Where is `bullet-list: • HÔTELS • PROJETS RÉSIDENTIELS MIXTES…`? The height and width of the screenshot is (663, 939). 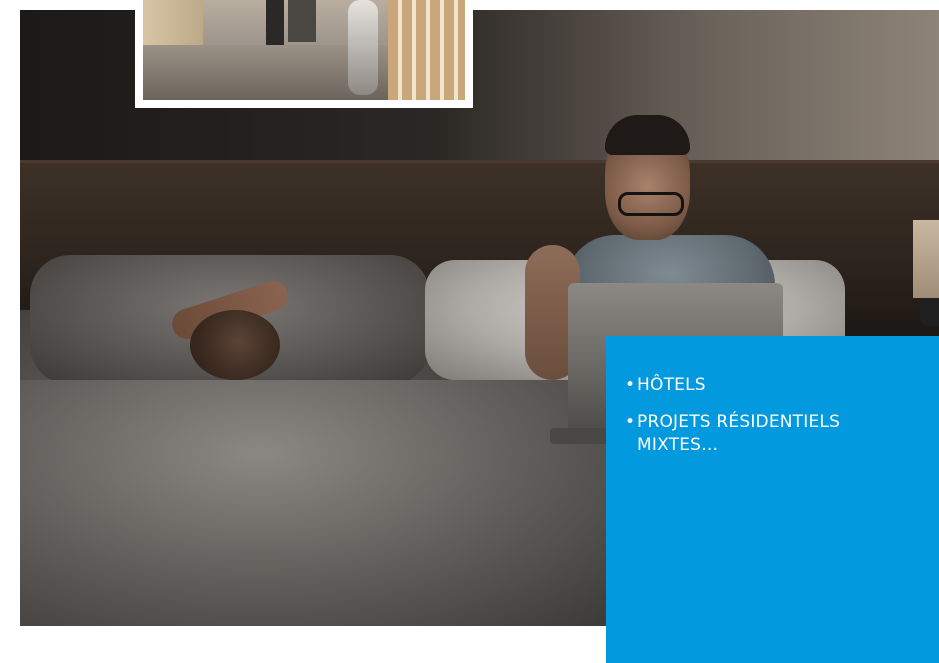 bullet-list: • HÔTELS • PROJETS RÉSIDENTIELS MIXTES… is located at coordinates (772, 415).